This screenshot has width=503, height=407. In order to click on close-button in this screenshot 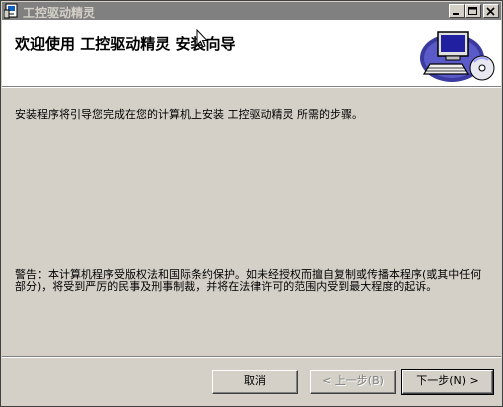, I will do `click(491, 11)`.